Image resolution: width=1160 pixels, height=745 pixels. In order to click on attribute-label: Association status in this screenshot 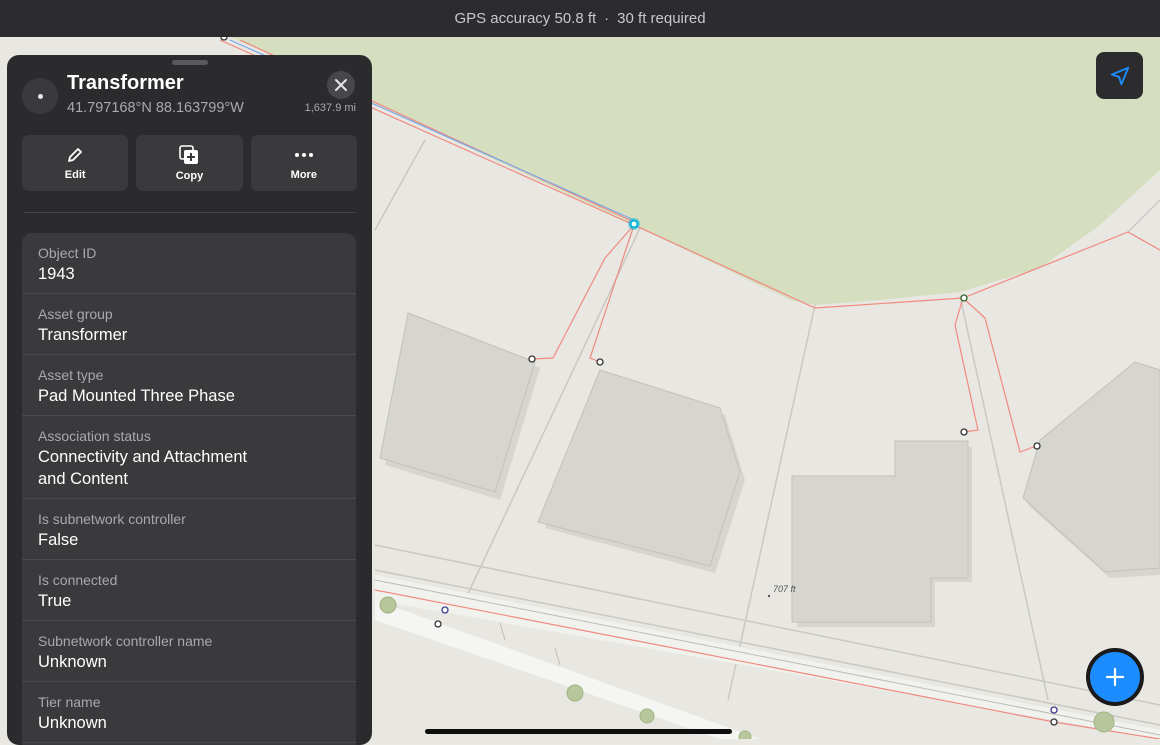, I will do `click(94, 436)`.